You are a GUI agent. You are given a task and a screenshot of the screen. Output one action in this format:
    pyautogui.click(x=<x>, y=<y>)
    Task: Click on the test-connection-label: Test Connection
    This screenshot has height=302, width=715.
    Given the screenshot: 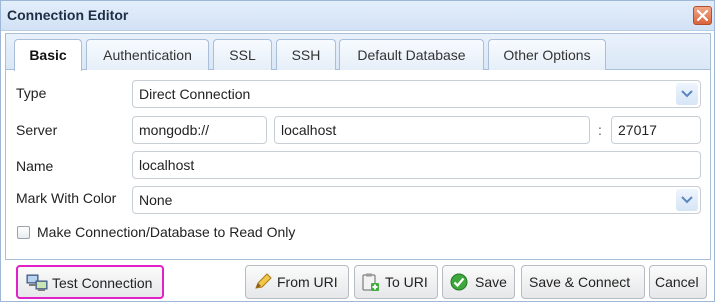 What is the action you would take?
    pyautogui.click(x=102, y=283)
    